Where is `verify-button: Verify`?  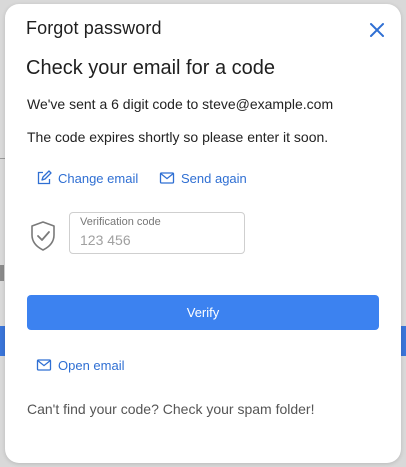
verify-button: Verify is located at coordinates (203, 312).